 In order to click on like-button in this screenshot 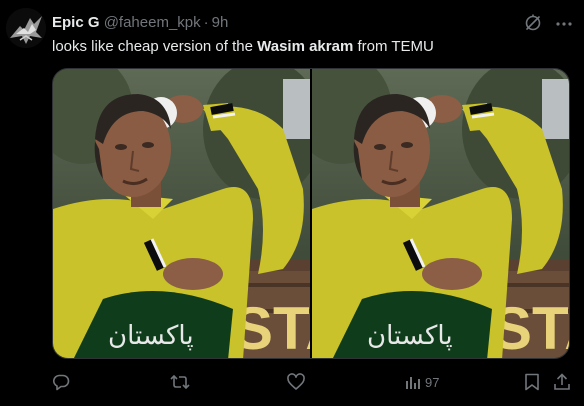, I will do `click(296, 382)`.